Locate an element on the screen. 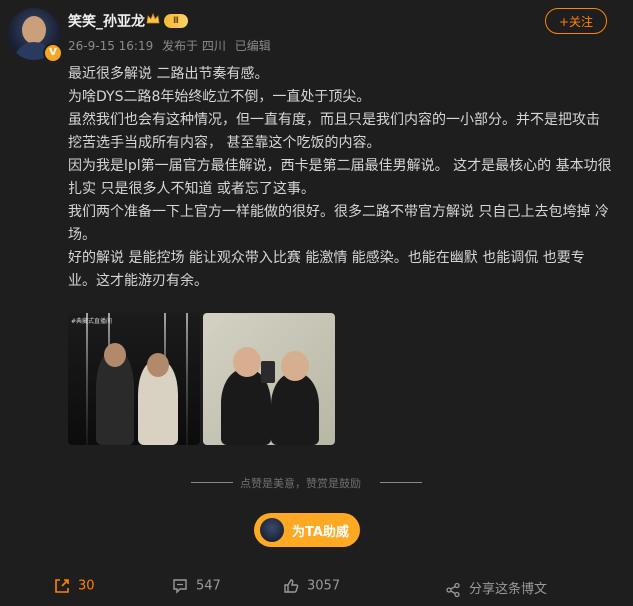  comment-icon is located at coordinates (180, 586).